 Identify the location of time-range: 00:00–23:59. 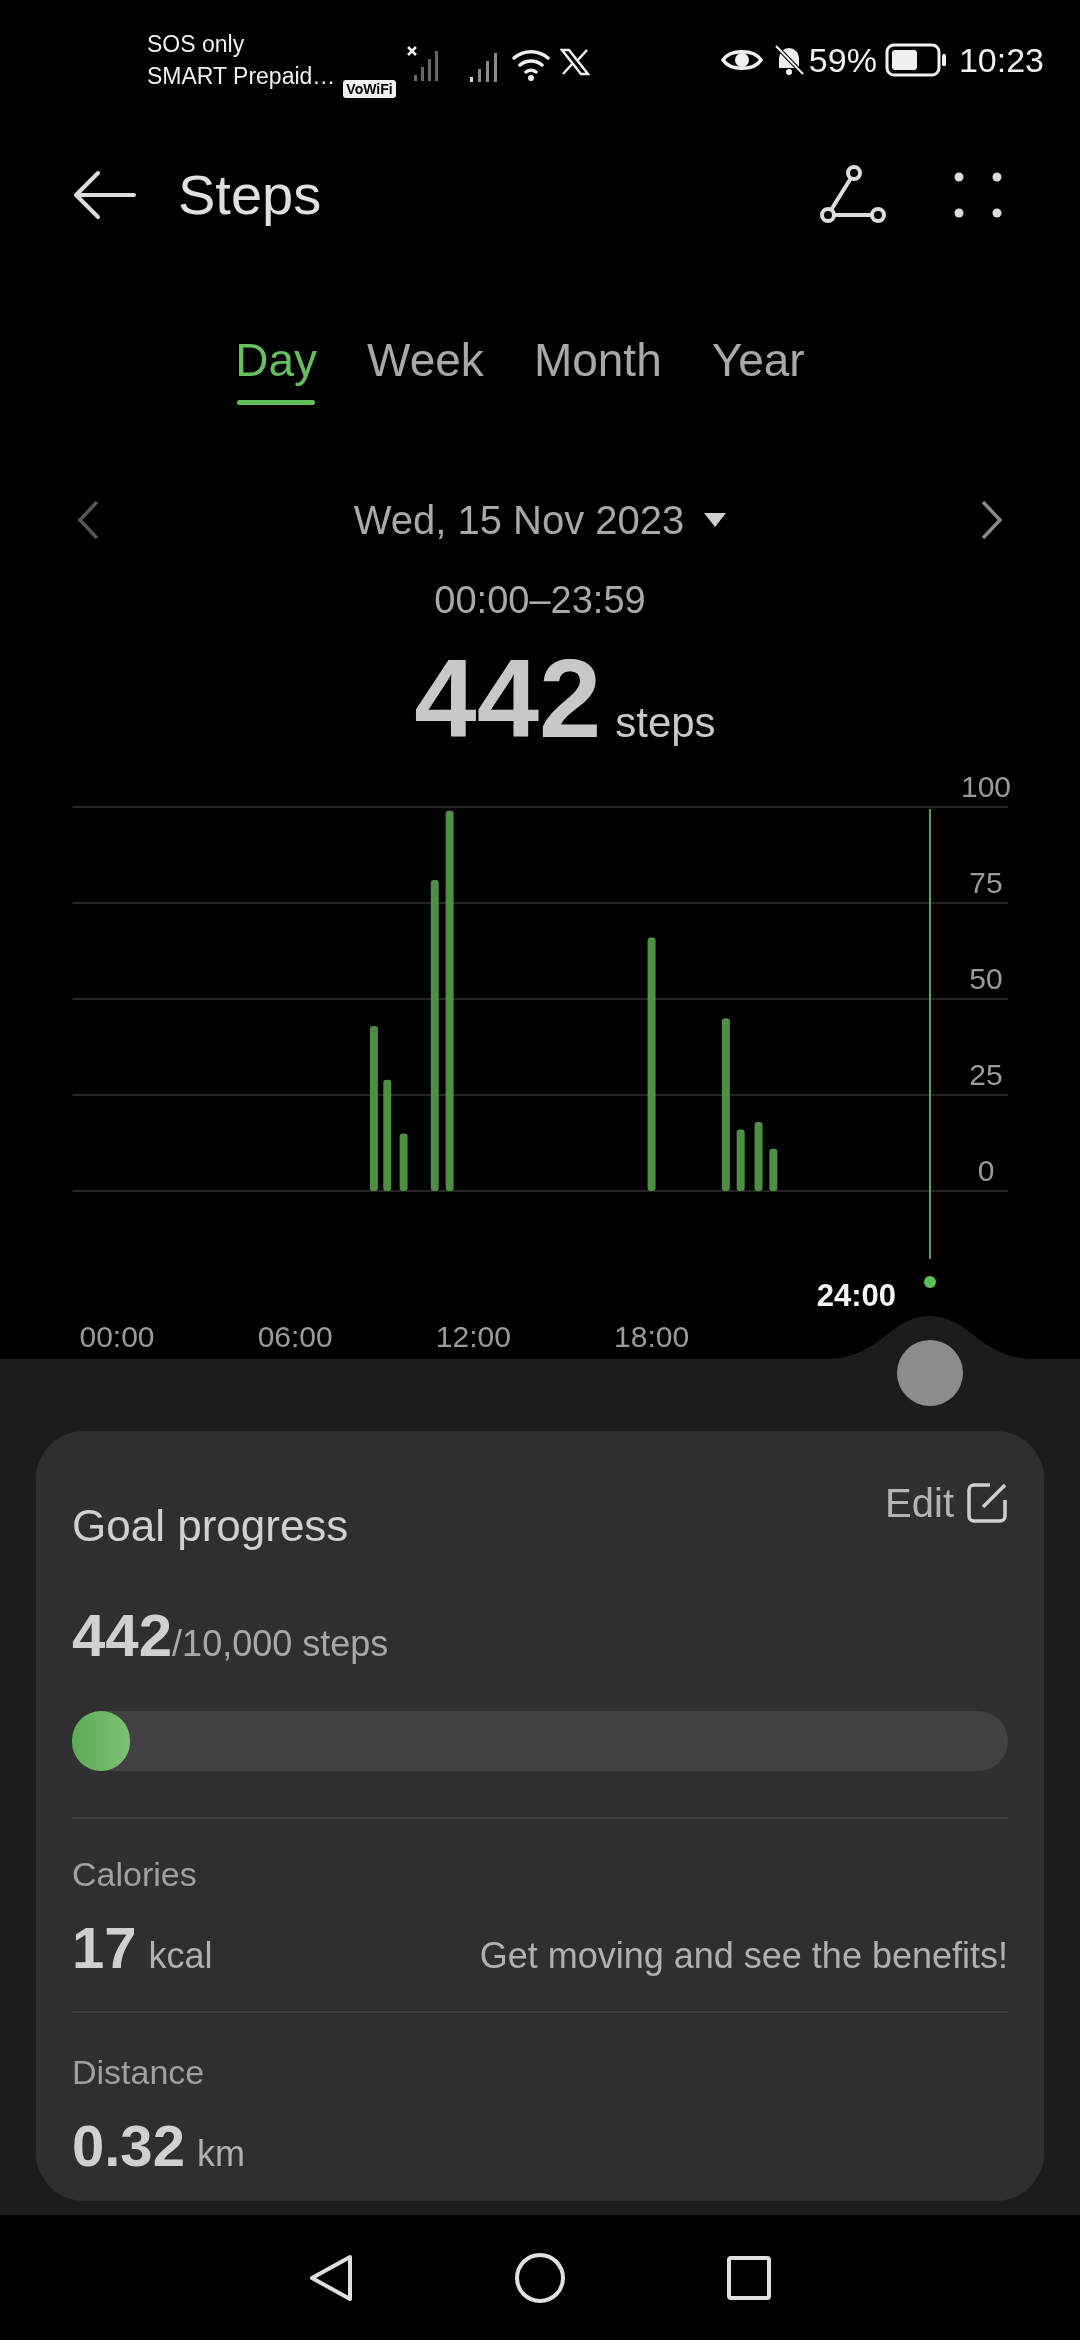
(540, 600).